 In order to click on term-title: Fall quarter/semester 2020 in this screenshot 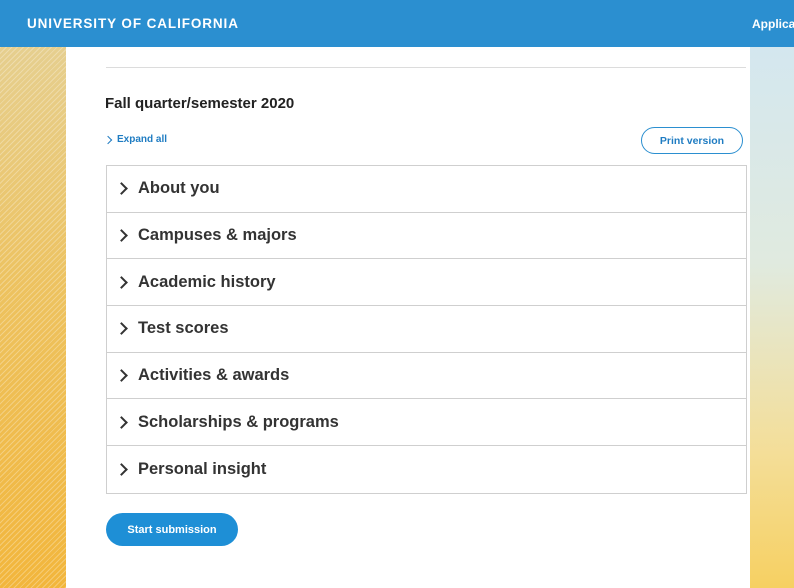, I will do `click(200, 103)`.